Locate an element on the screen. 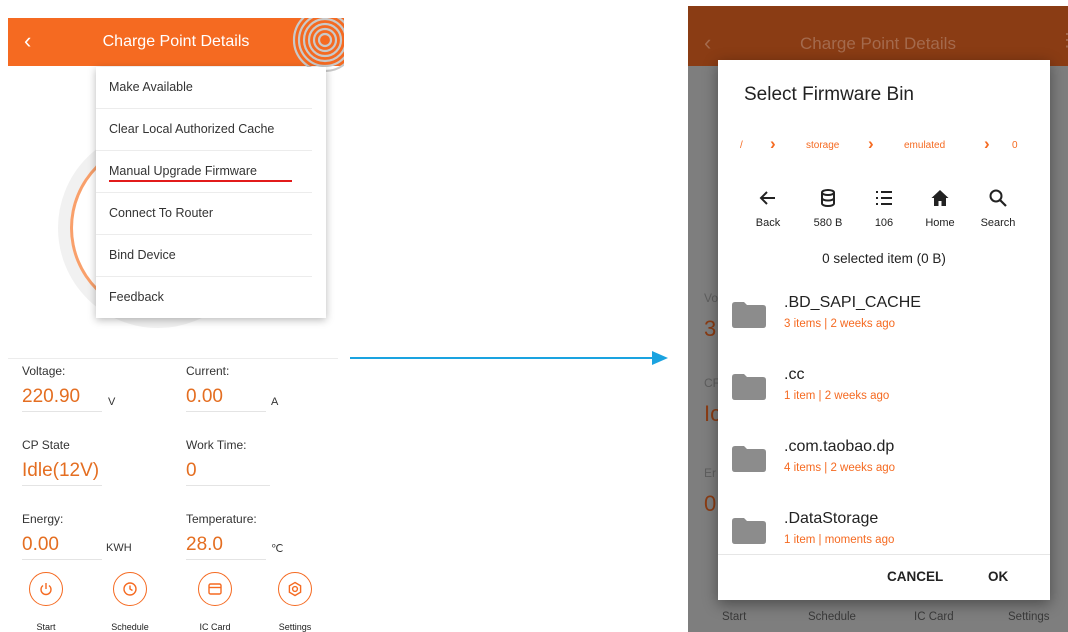  clock-icon is located at coordinates (130, 589).